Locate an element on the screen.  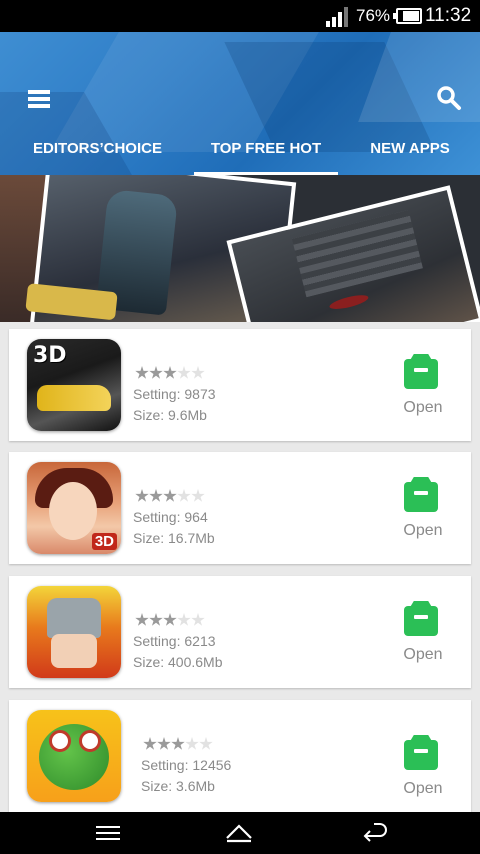
knight-helmet-icon is located at coordinates (74, 632).